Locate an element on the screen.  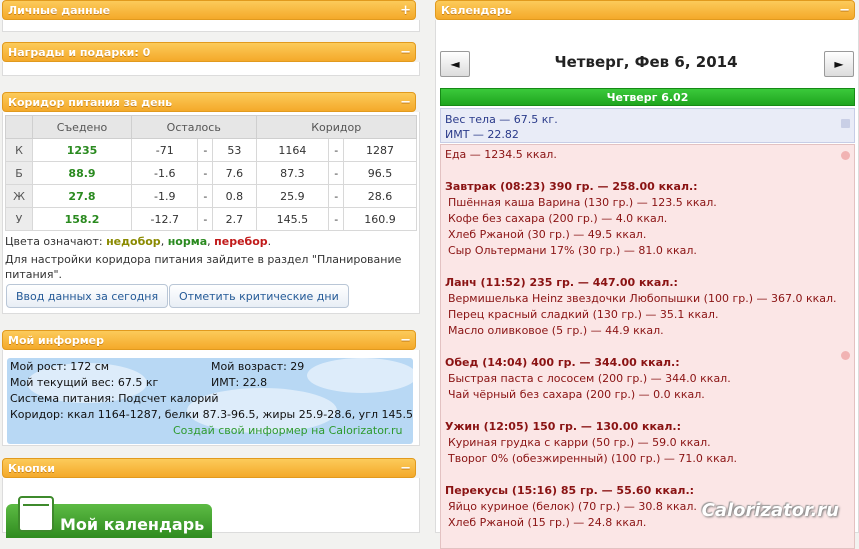
informer-header: Мой информер − is located at coordinates (209, 340).